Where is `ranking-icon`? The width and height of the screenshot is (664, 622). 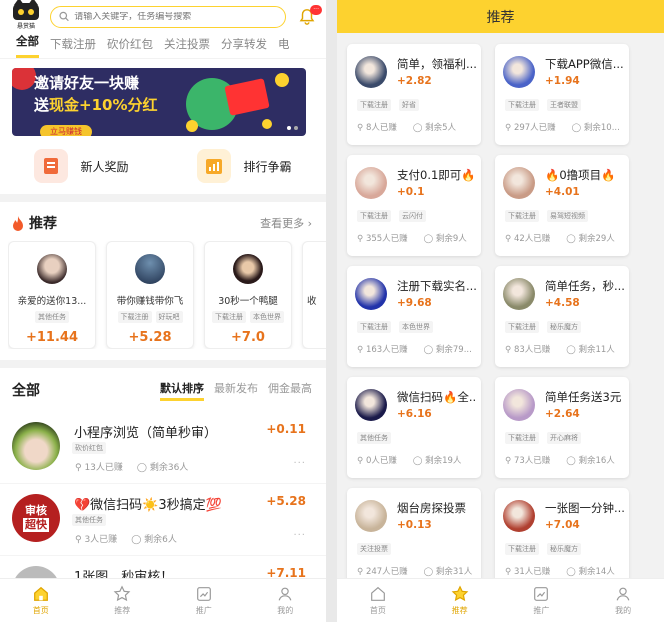 ranking-icon is located at coordinates (214, 166).